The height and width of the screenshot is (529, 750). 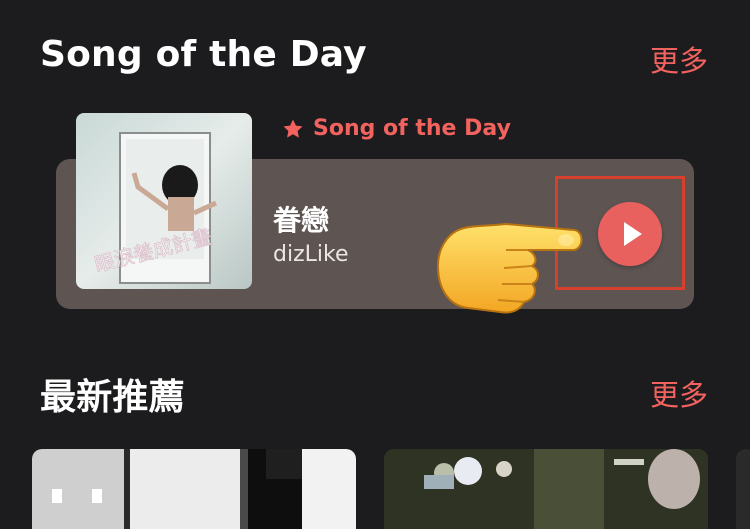 What do you see at coordinates (203, 54) in the screenshot?
I see `section-title-song-of-the-day: Song of the Day` at bounding box center [203, 54].